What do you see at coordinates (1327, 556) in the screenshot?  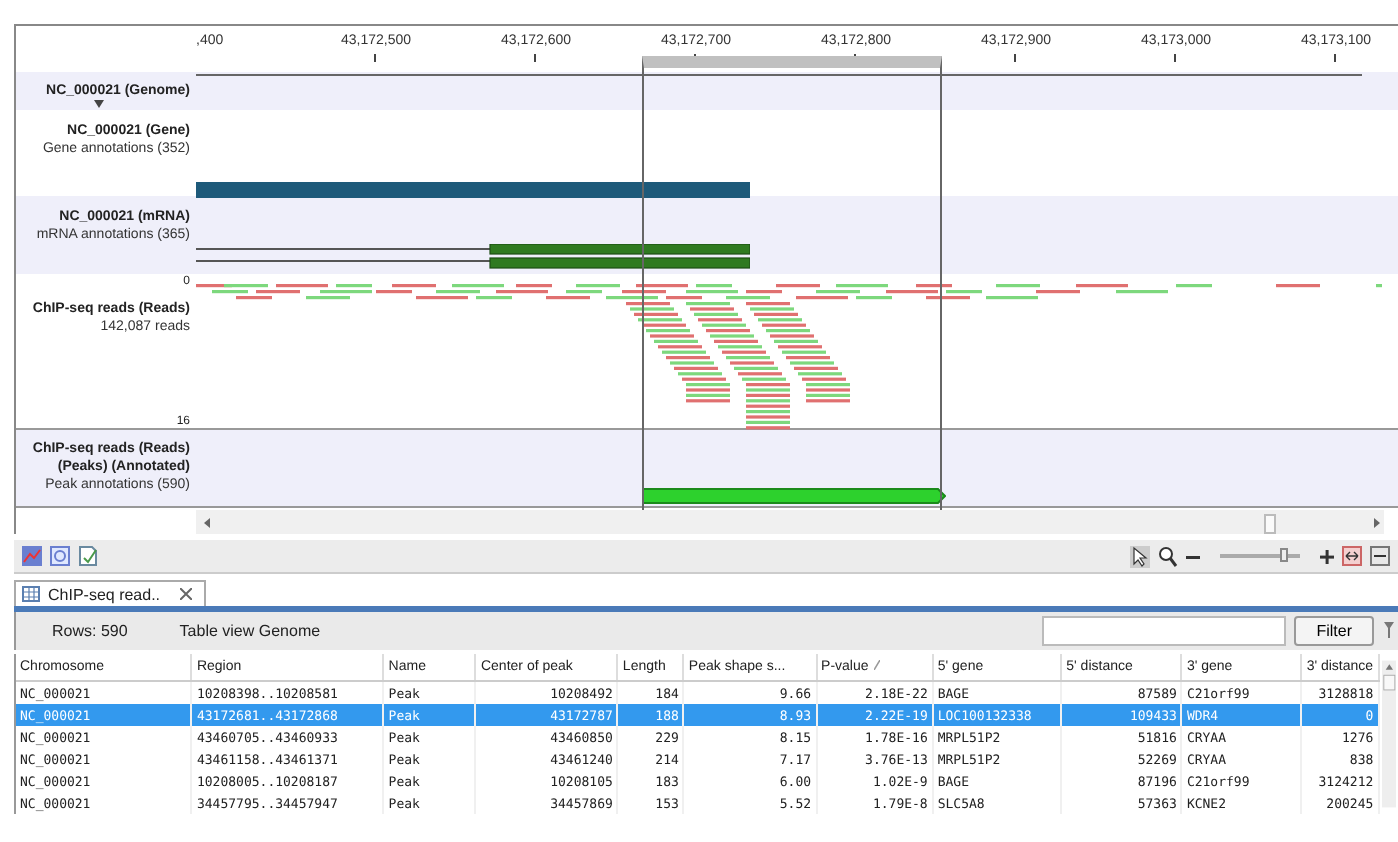 I see `zoom-in-icon` at bounding box center [1327, 556].